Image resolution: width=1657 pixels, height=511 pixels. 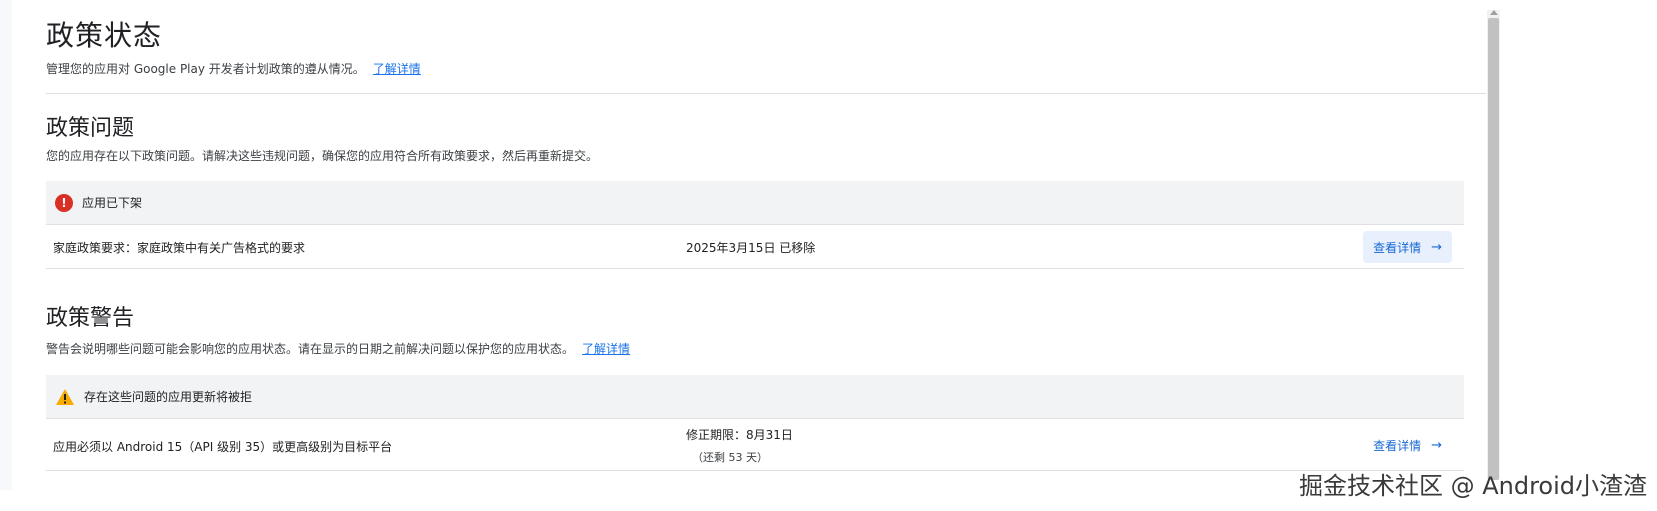 What do you see at coordinates (179, 248) in the screenshot?
I see `issue-name: 家庭政策要求：家庭政策中有关广告格式的要求` at bounding box center [179, 248].